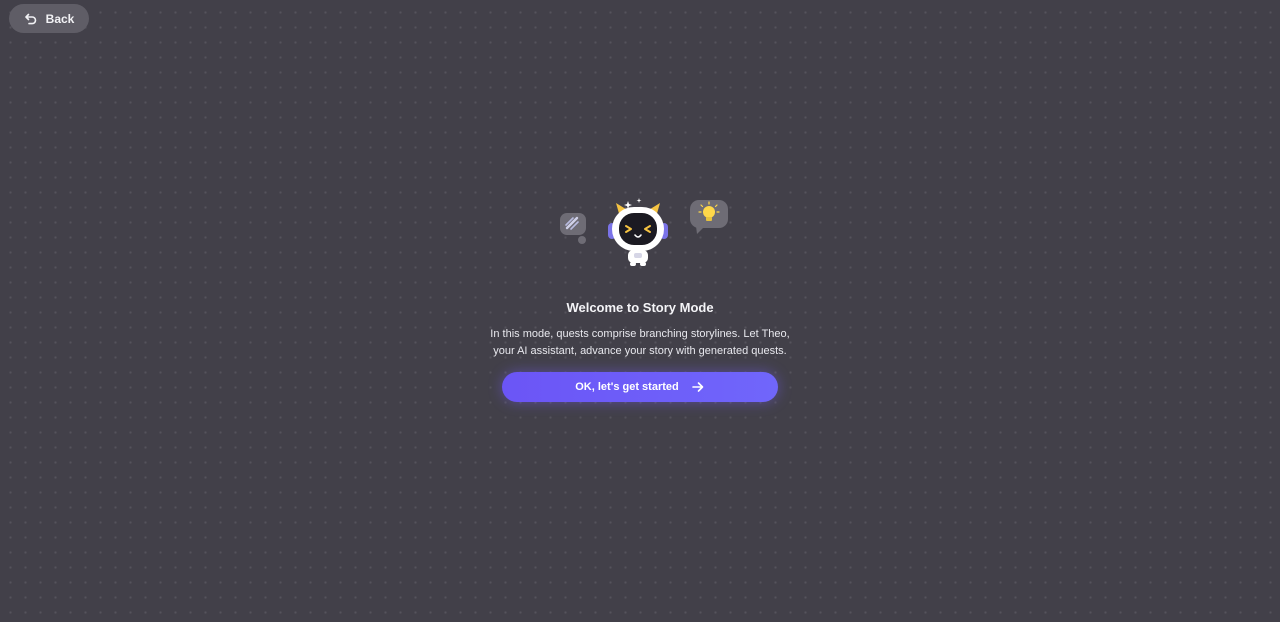 Image resolution: width=1280 pixels, height=622 pixels. What do you see at coordinates (709, 217) in the screenshot?
I see `lightbulb-bubble-icon` at bounding box center [709, 217].